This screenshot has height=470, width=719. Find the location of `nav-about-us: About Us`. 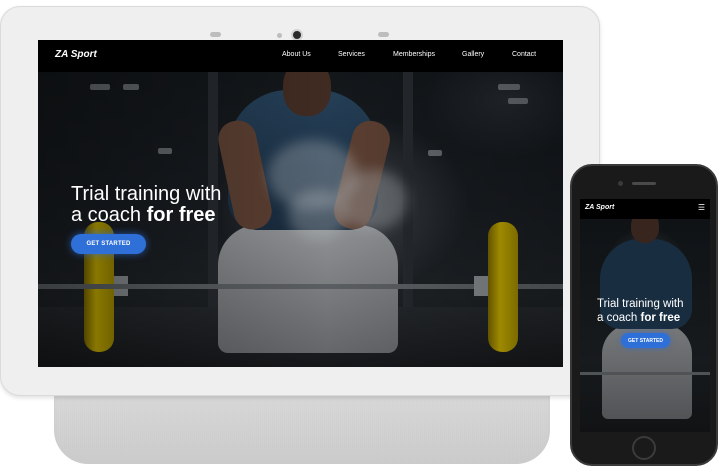

nav-about-us: About Us is located at coordinates (296, 54).